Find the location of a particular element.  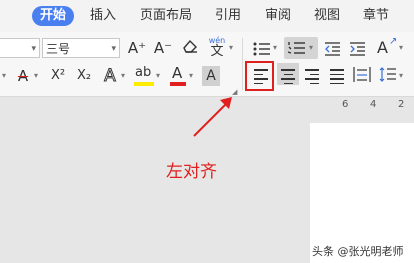

highlight-glyph: ab is located at coordinates (143, 72).